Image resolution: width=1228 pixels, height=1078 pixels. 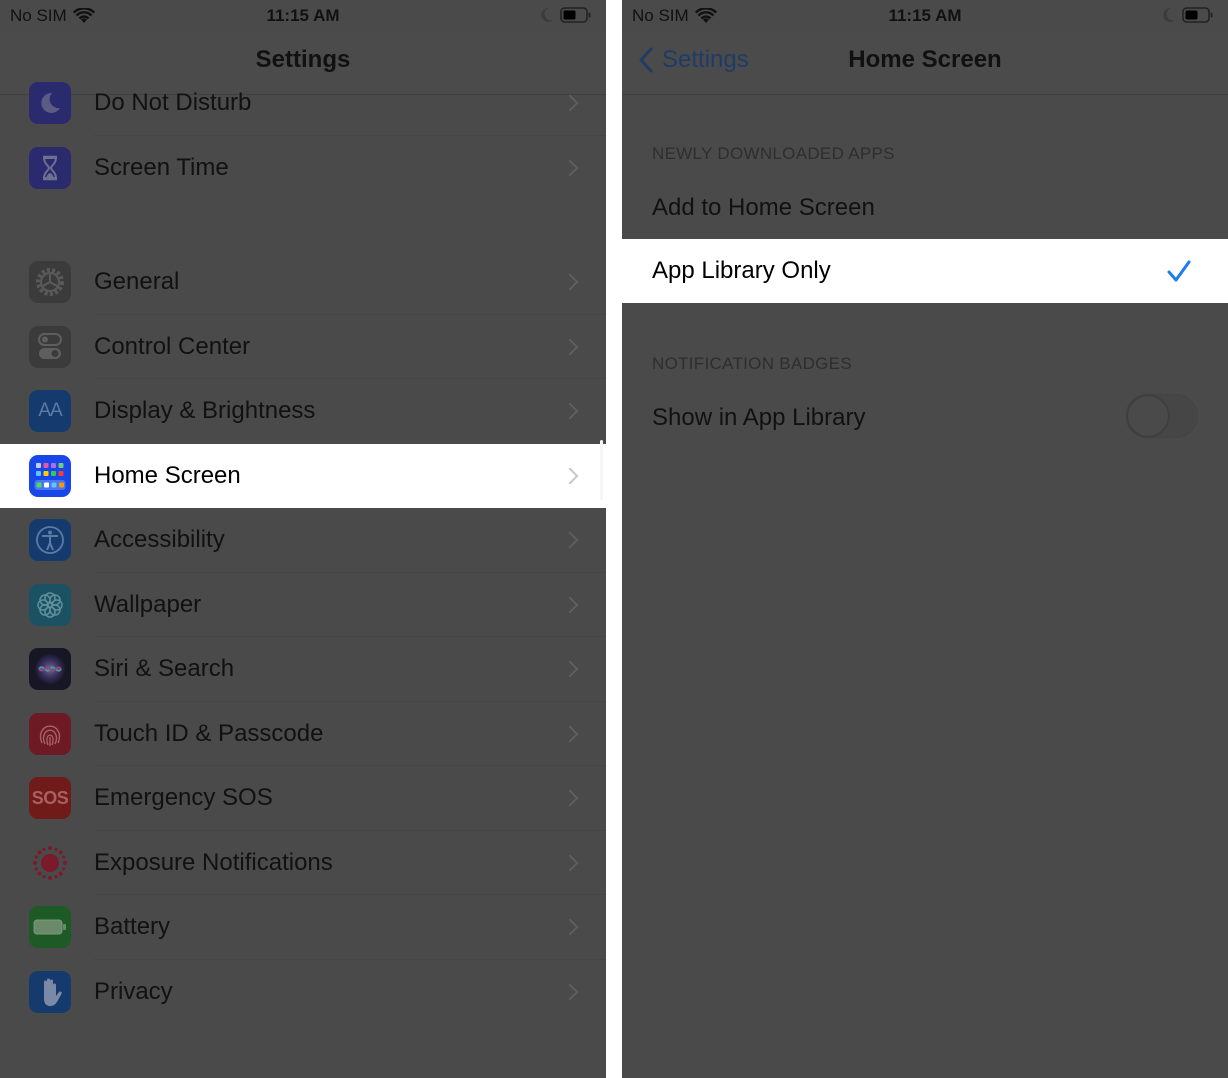 What do you see at coordinates (601, 470) in the screenshot?
I see `scroll-indicator` at bounding box center [601, 470].